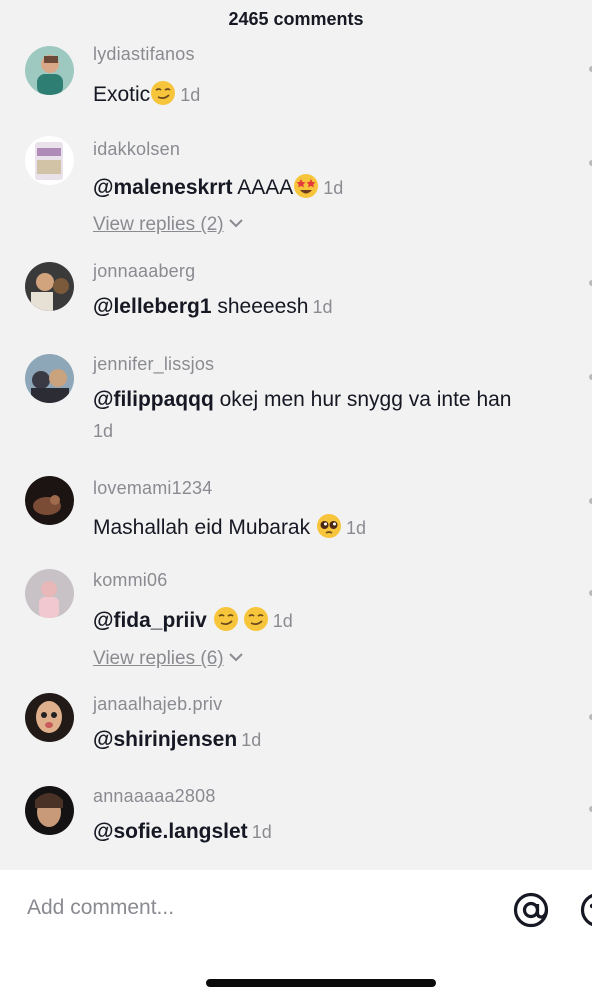  Describe the element at coordinates (296, 737) in the screenshot. I see `comment-item: janaalhajeb.priv @shirinjensen 1d` at that location.